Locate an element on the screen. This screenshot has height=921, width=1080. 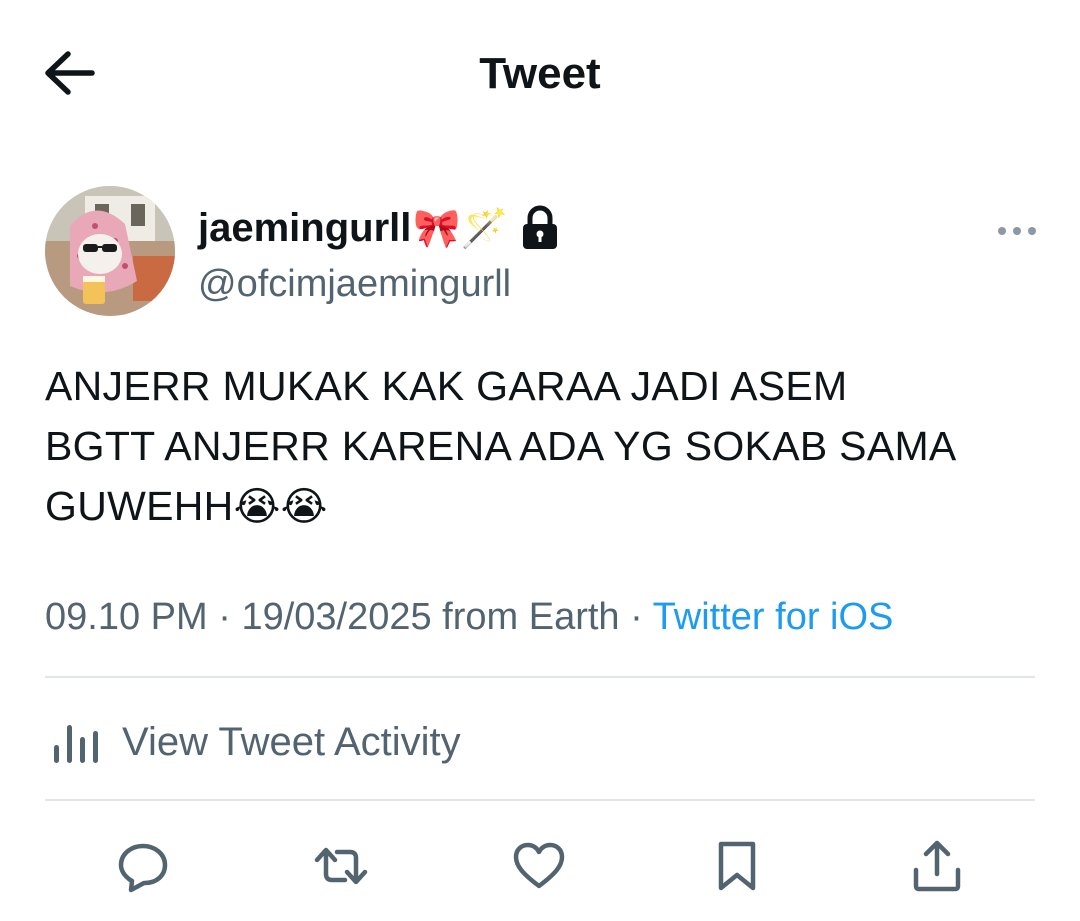
like-button is located at coordinates (539, 866).